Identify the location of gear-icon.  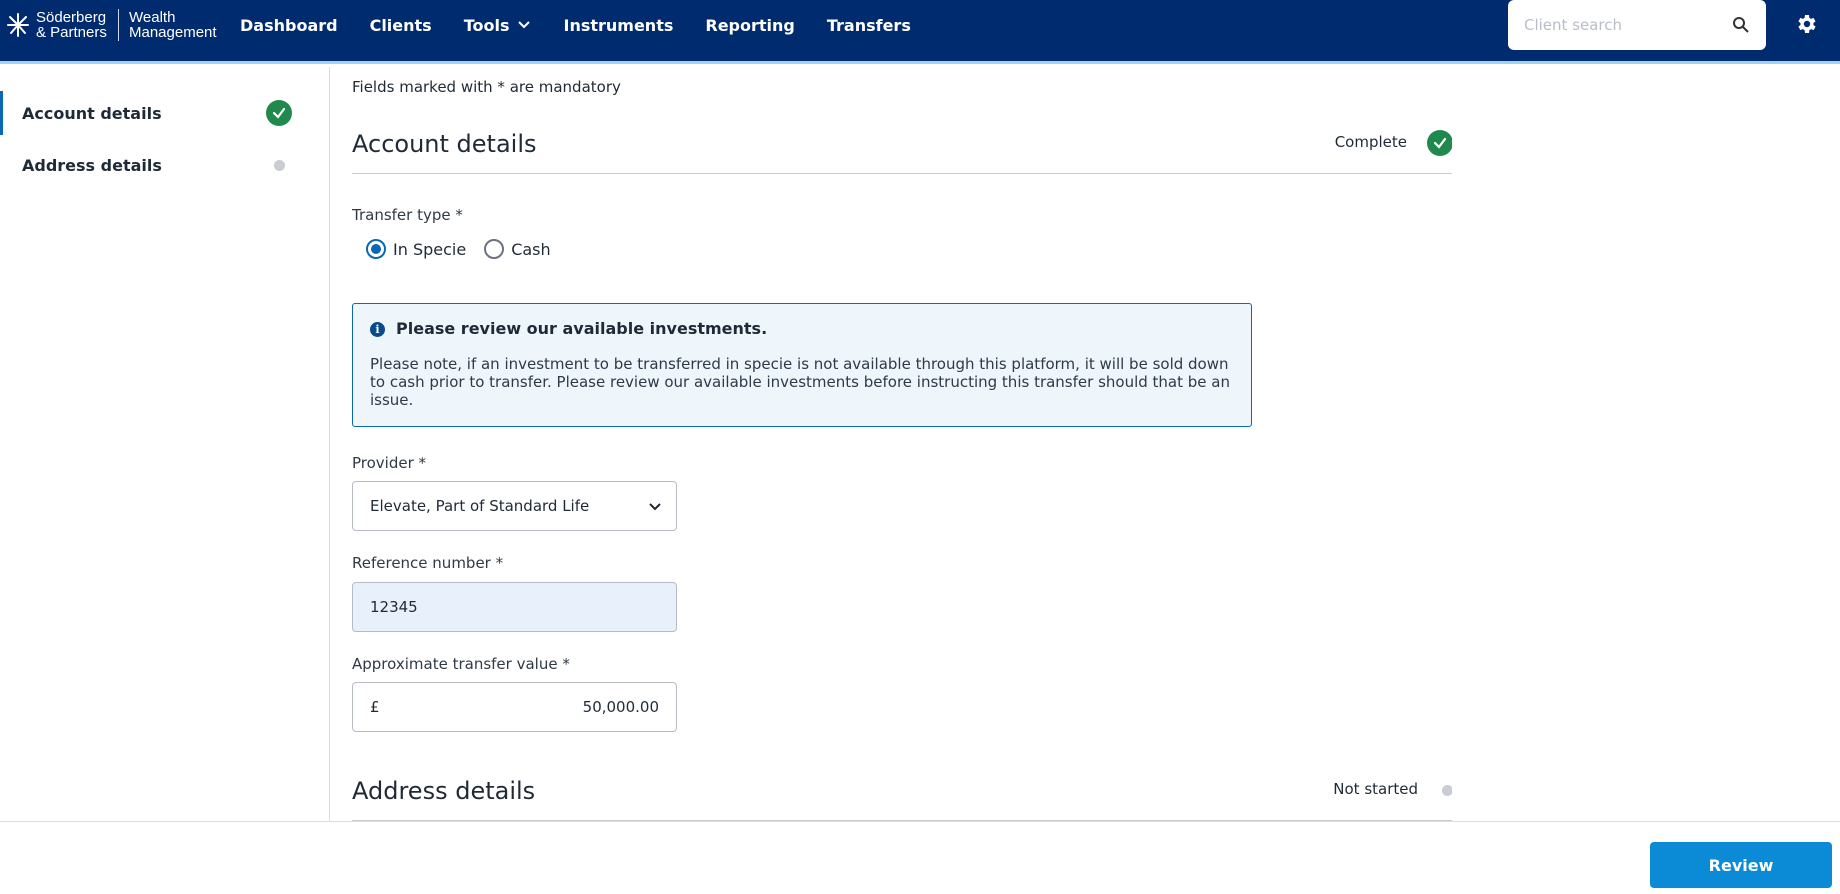
(1806, 24).